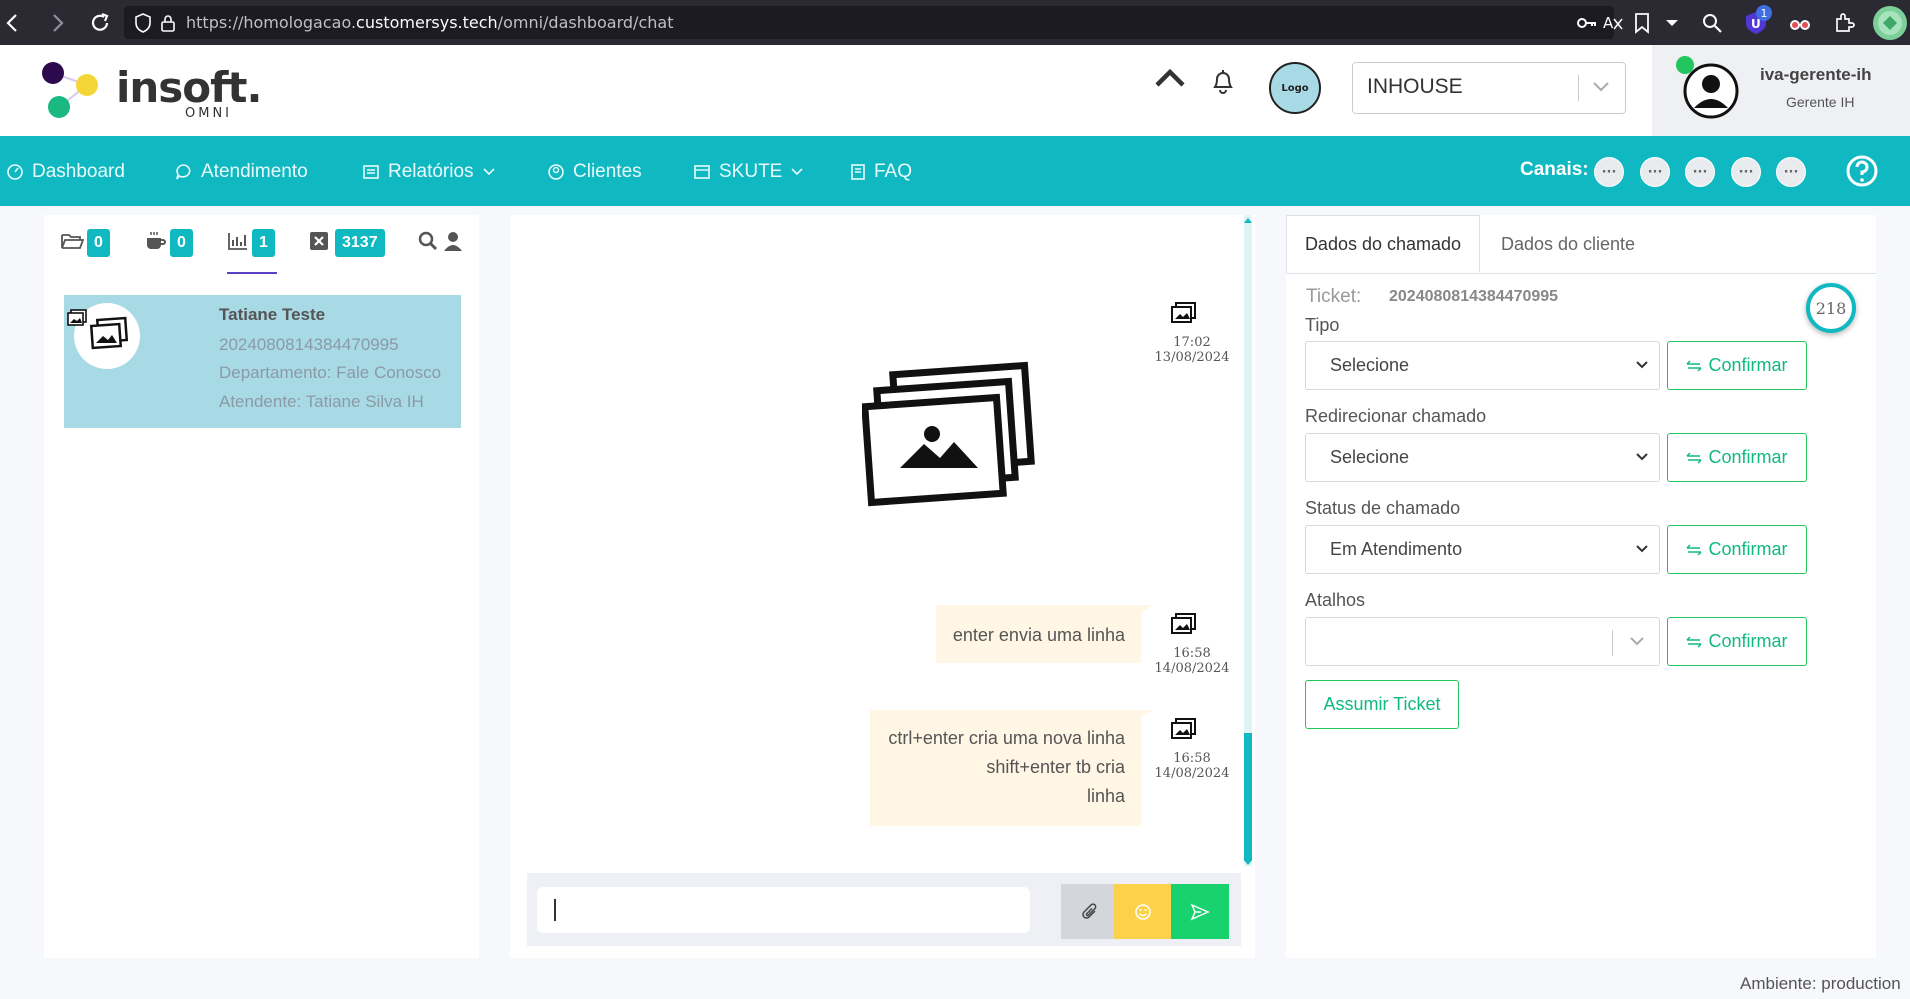 Image resolution: width=1910 pixels, height=999 pixels. Describe the element at coordinates (1711, 91) in the screenshot. I see `user-avatar-icon` at that location.